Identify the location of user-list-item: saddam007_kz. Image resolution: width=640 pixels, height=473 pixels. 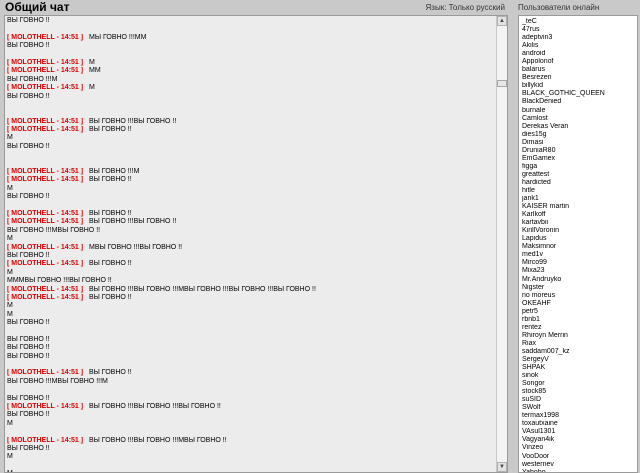
(563, 352).